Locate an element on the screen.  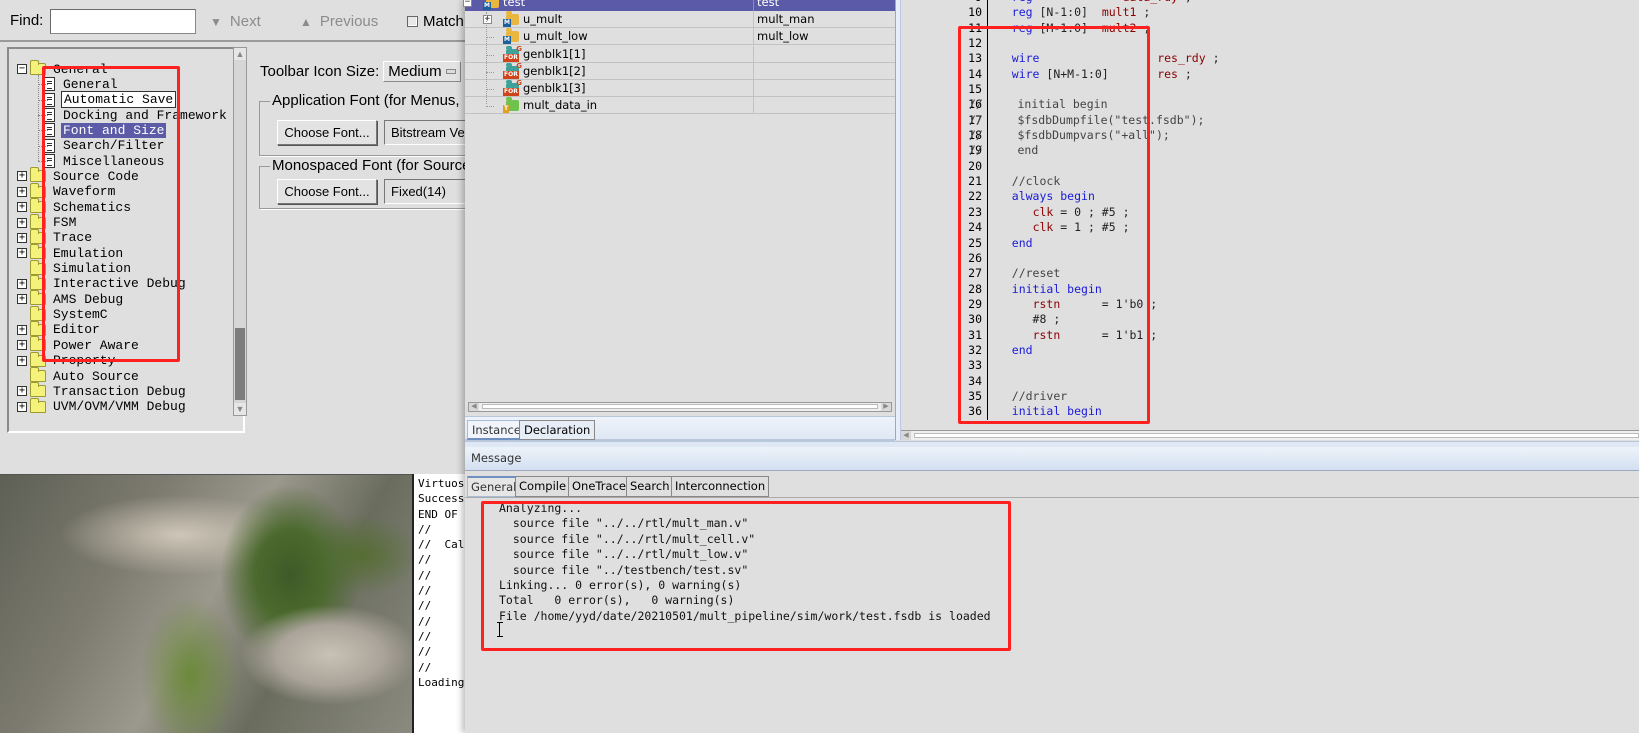
signal-name: res is located at coordinates (1167, 74).